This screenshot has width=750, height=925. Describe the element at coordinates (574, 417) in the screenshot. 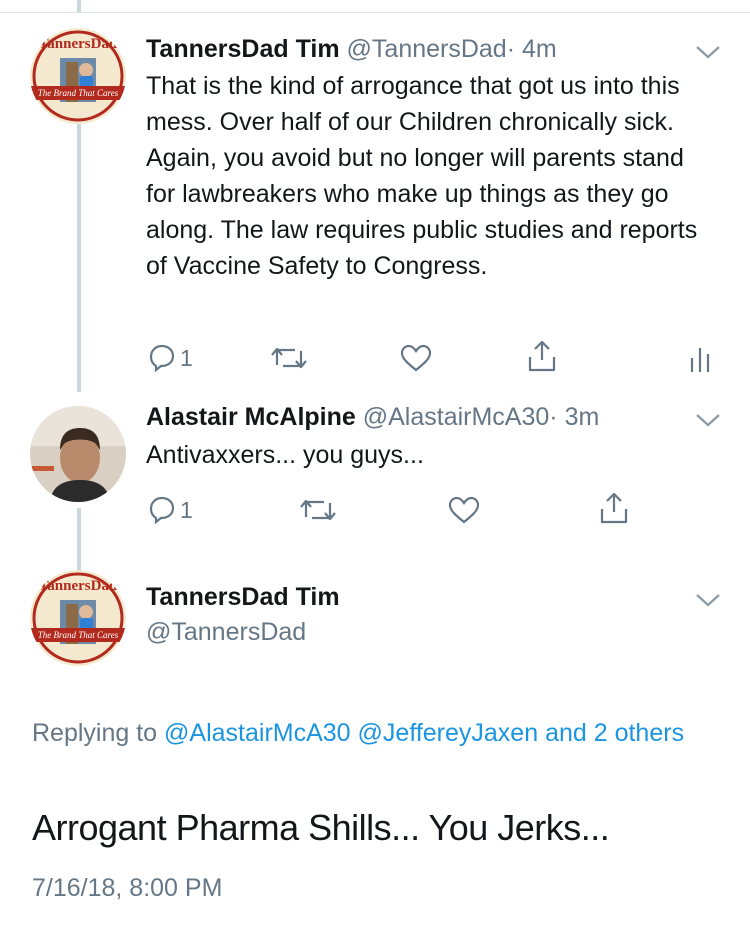

I see `tweet-time: · 3m` at that location.